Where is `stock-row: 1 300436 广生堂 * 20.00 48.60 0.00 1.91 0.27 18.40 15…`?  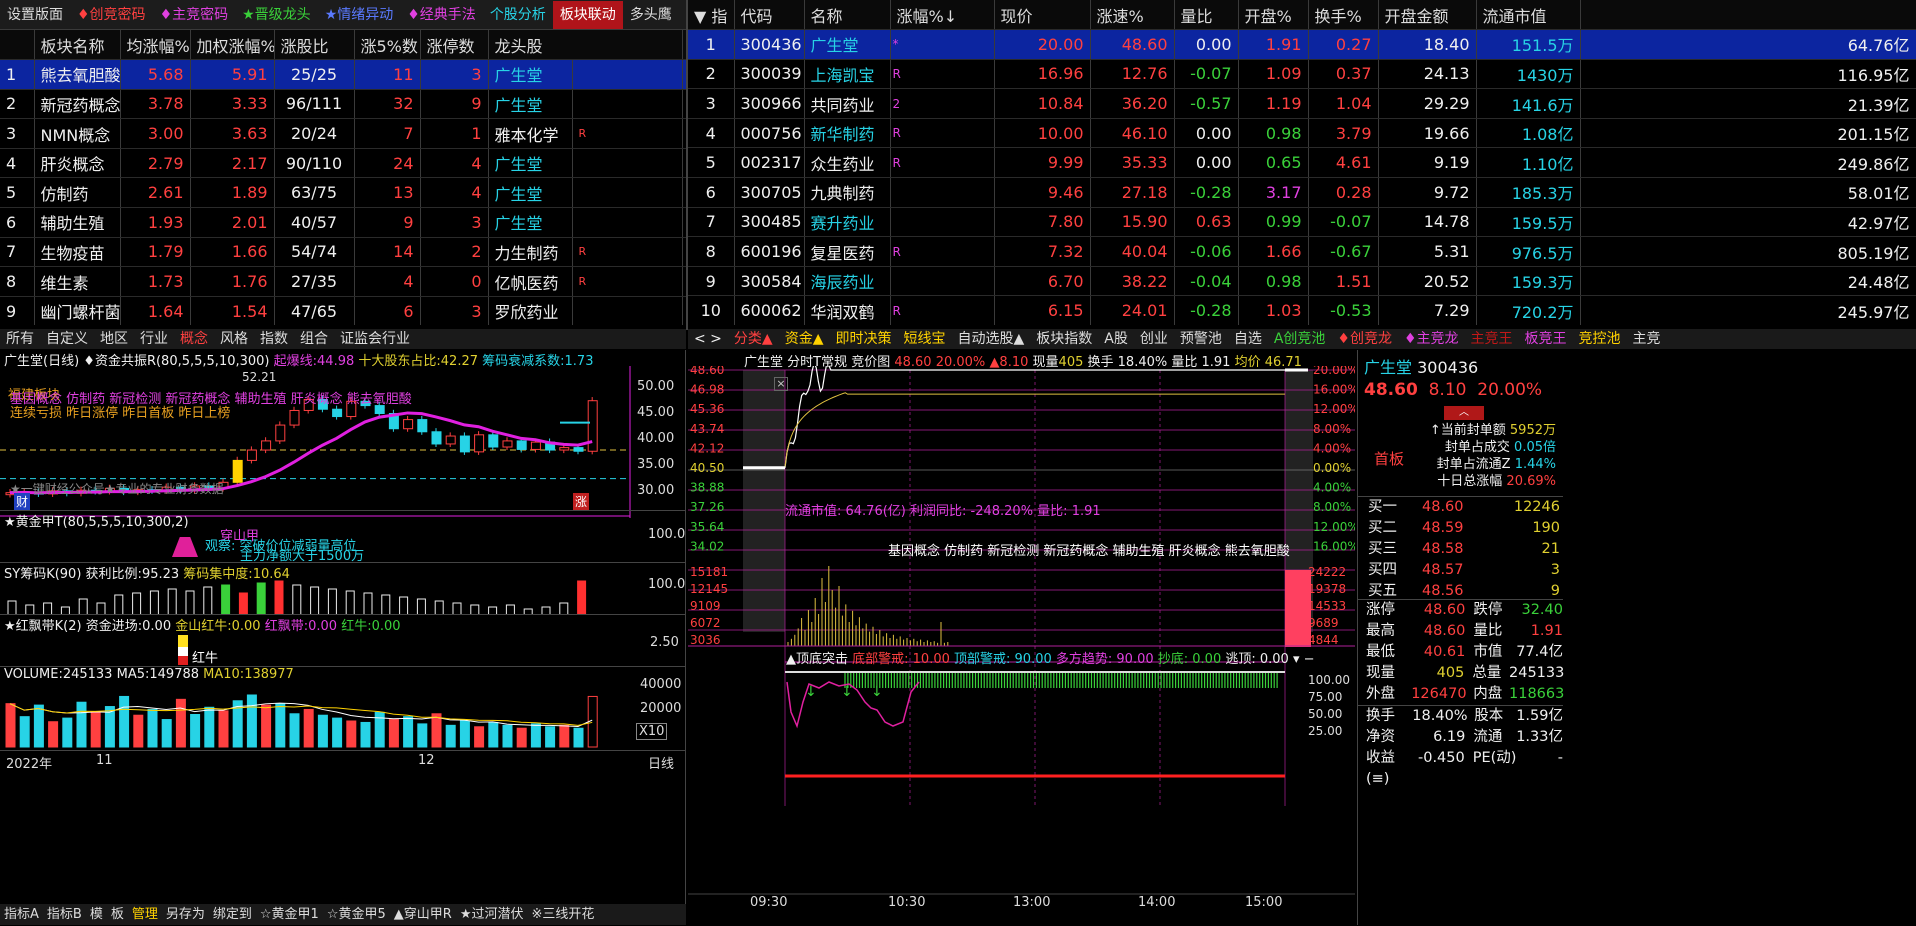 stock-row: 1 300436 广生堂 * 20.00 48.60 0.00 1.91 0.27 18.40 15… is located at coordinates (1302, 44).